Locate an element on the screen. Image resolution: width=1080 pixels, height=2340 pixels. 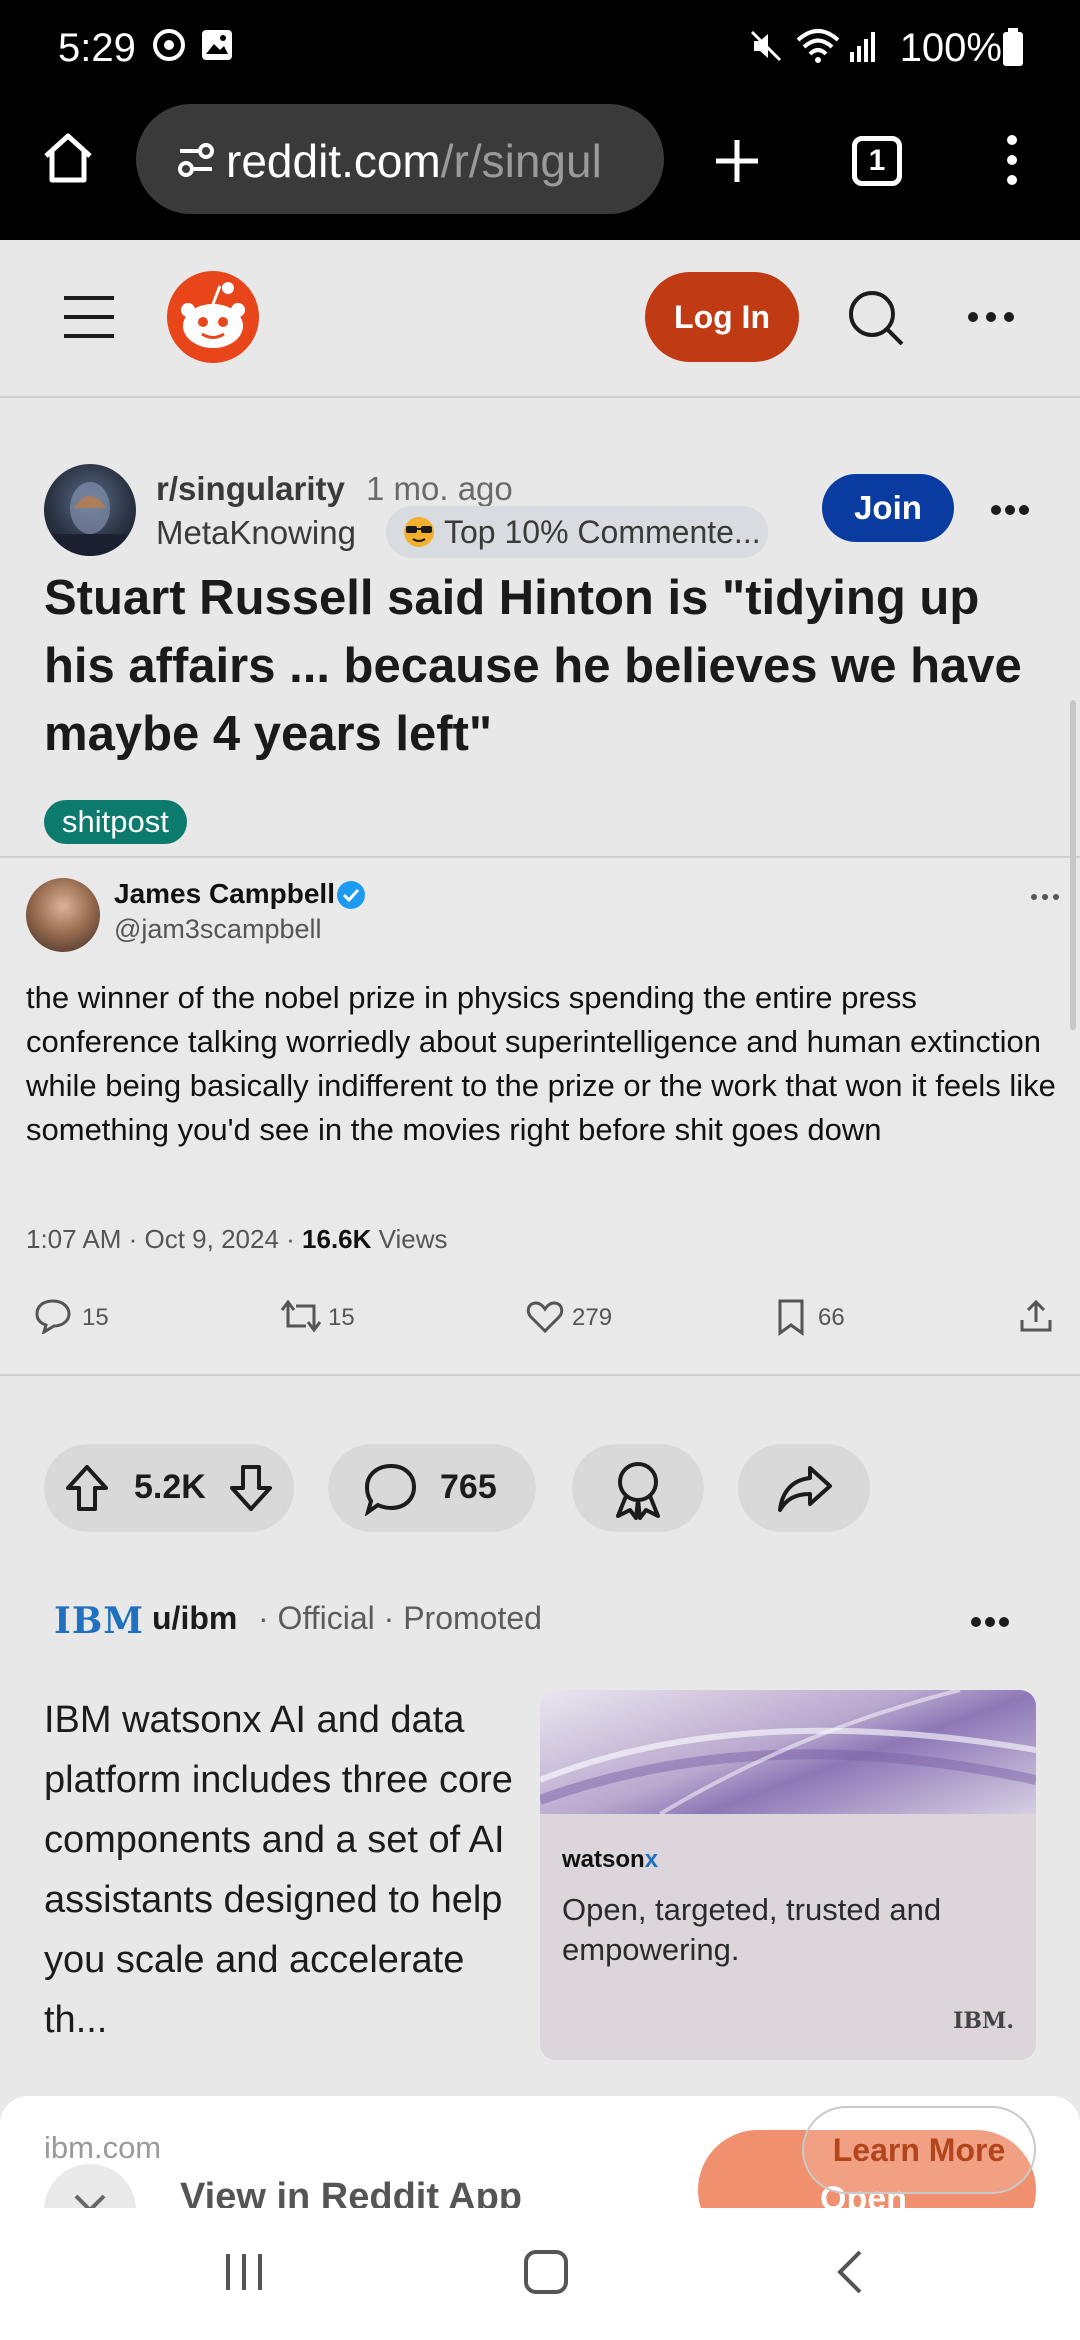
close-banner-button is located at coordinates (90, 2186).